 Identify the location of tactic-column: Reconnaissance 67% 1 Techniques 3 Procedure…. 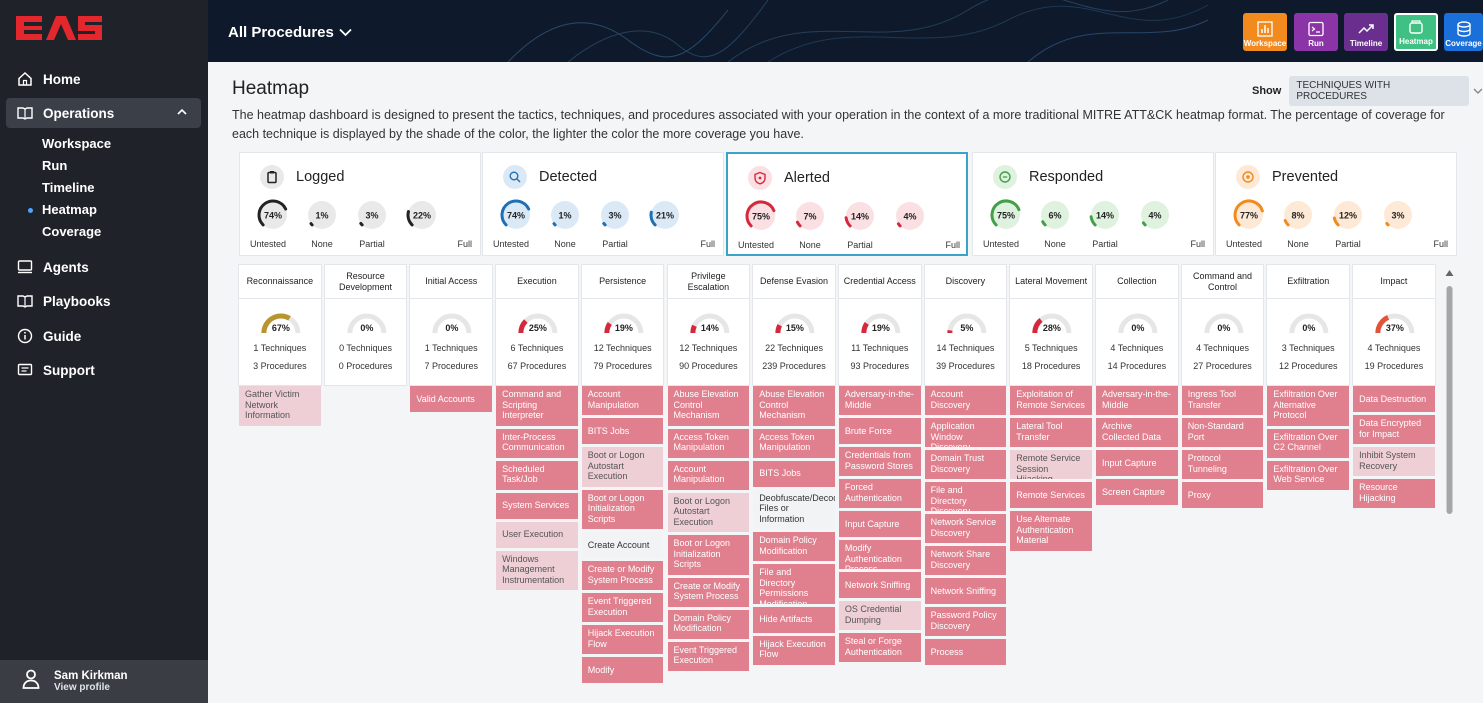
(280, 325).